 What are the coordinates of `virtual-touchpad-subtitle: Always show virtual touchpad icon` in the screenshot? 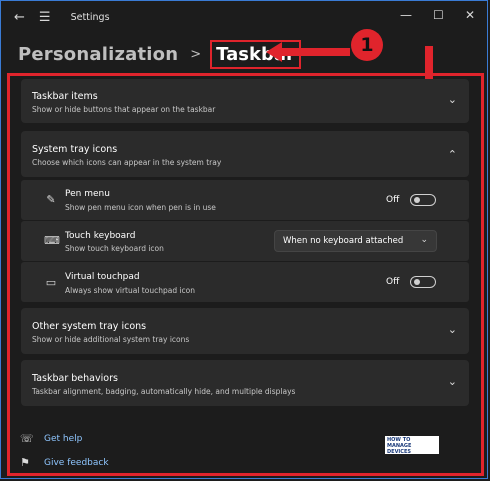 It's located at (130, 290).